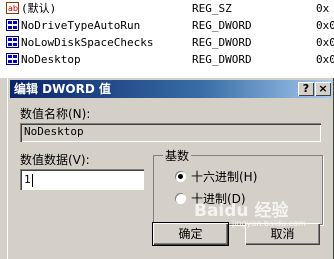 Image resolution: width=334 pixels, height=259 pixels. I want to click on value-name-field: NoDesktop, so click(170, 132).